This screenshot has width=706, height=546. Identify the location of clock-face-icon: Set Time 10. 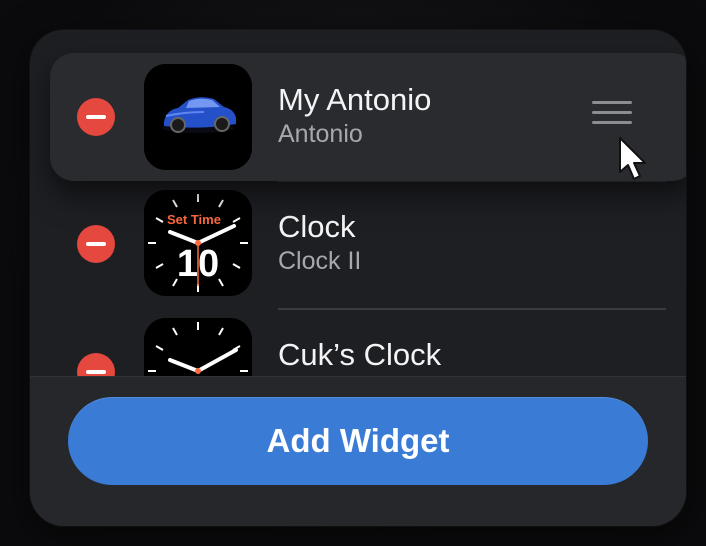
(198, 243).